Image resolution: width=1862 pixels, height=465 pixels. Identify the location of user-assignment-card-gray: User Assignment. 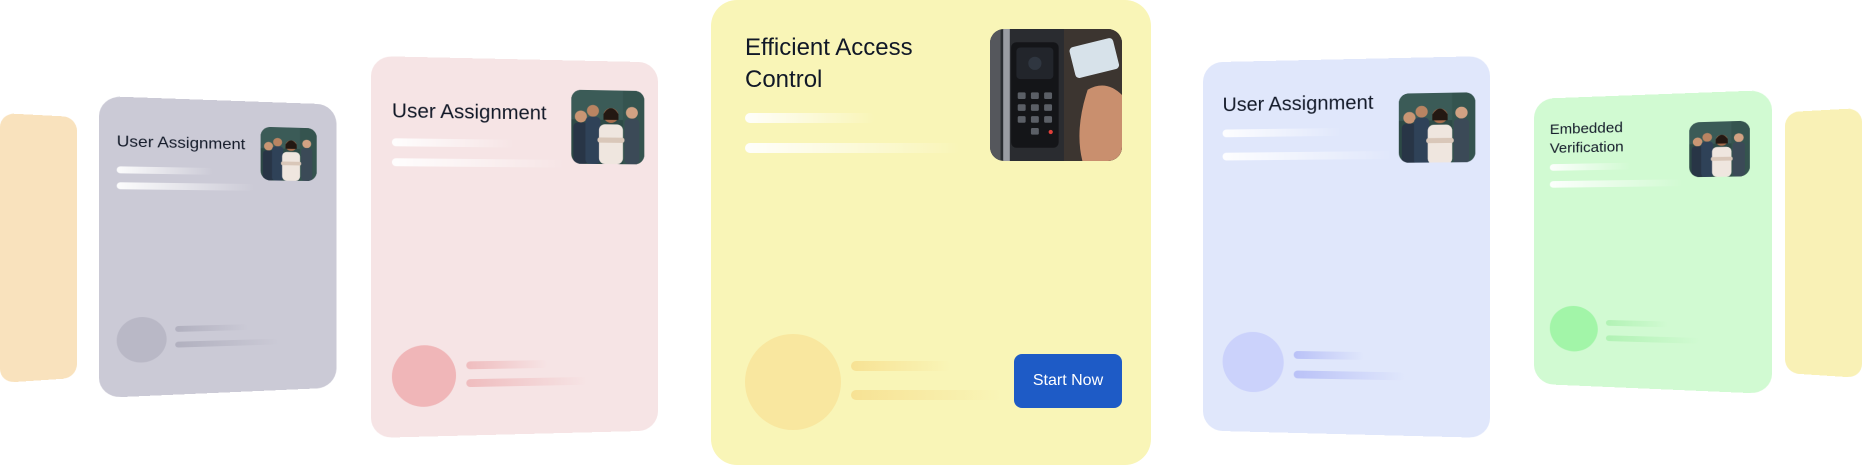
(217, 247).